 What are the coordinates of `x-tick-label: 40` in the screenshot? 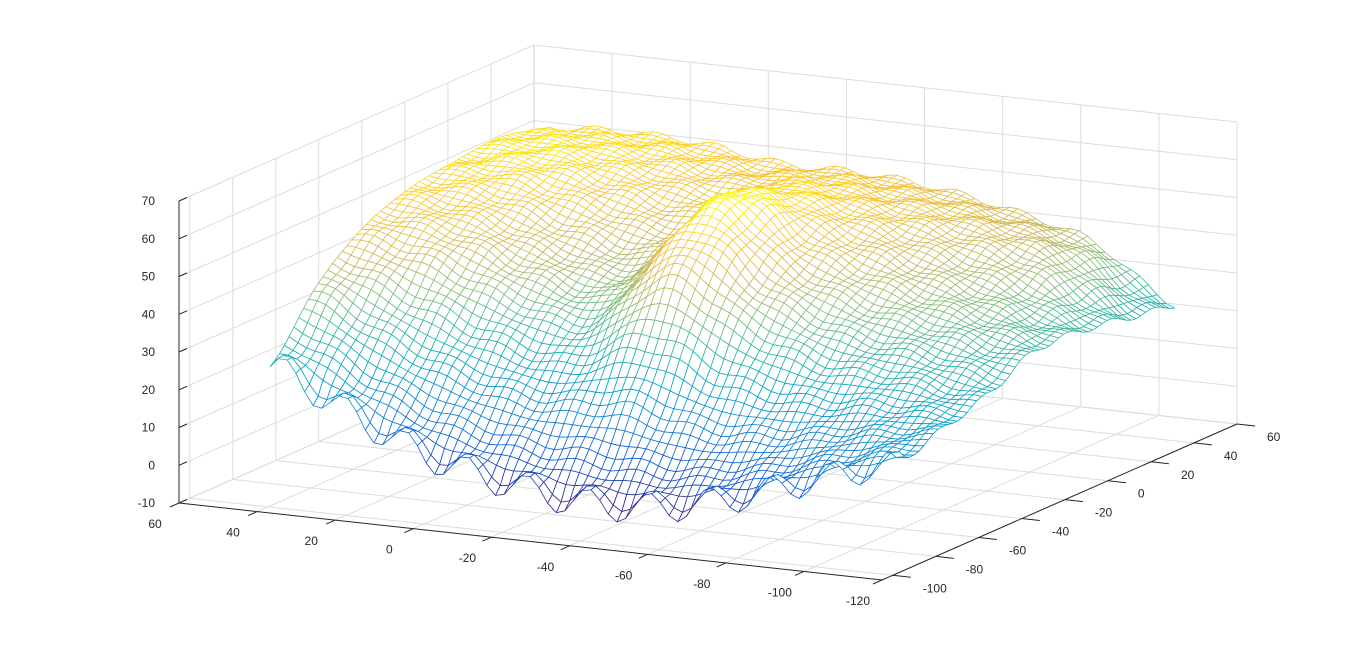 It's located at (233, 533).